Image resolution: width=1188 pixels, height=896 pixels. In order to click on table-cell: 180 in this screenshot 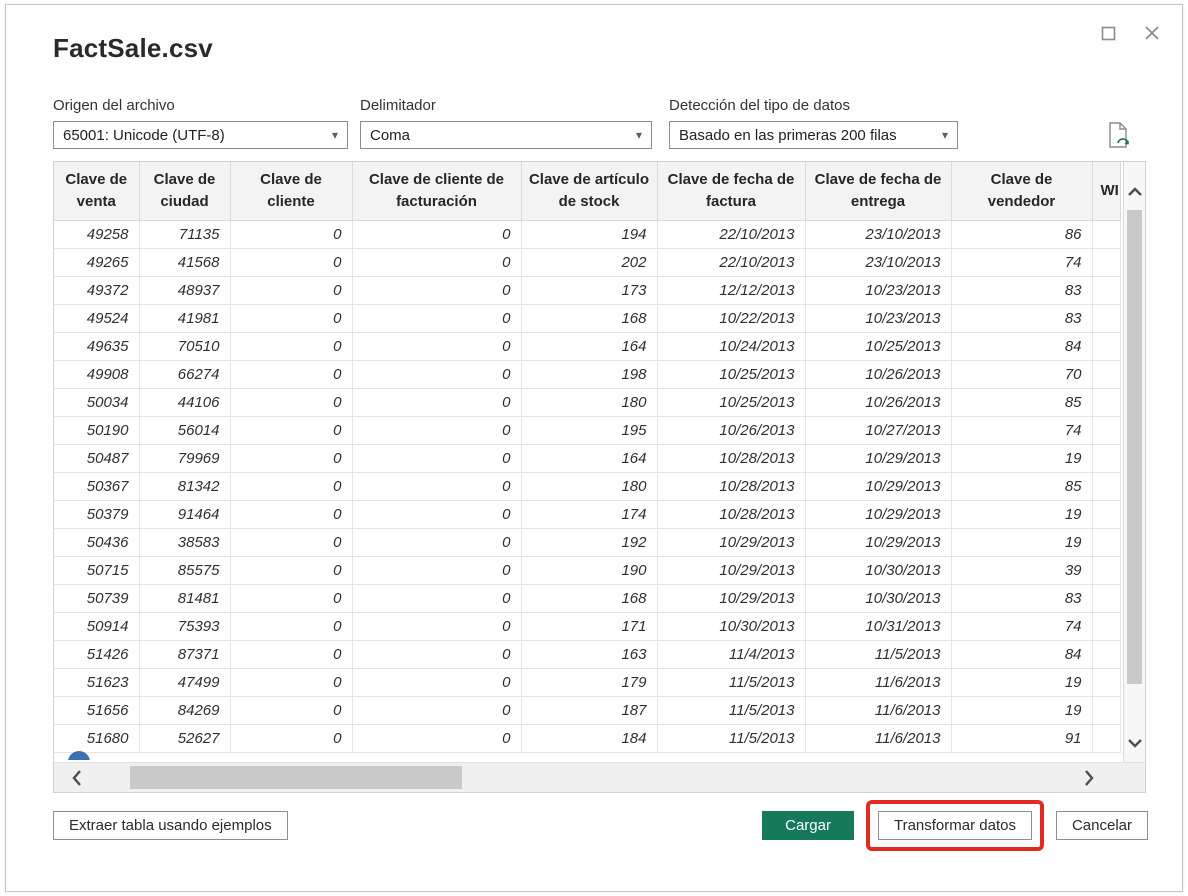, I will do `click(589, 402)`.